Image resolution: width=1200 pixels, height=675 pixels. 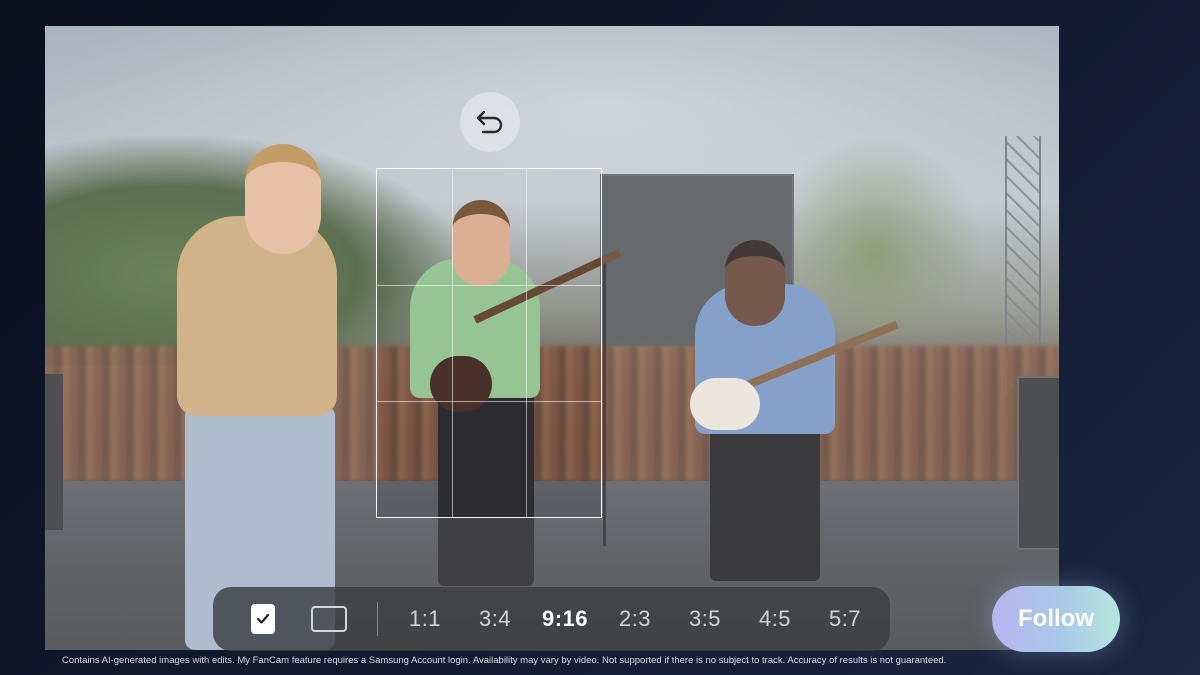 I want to click on toolbar-divider, so click(x=377, y=619).